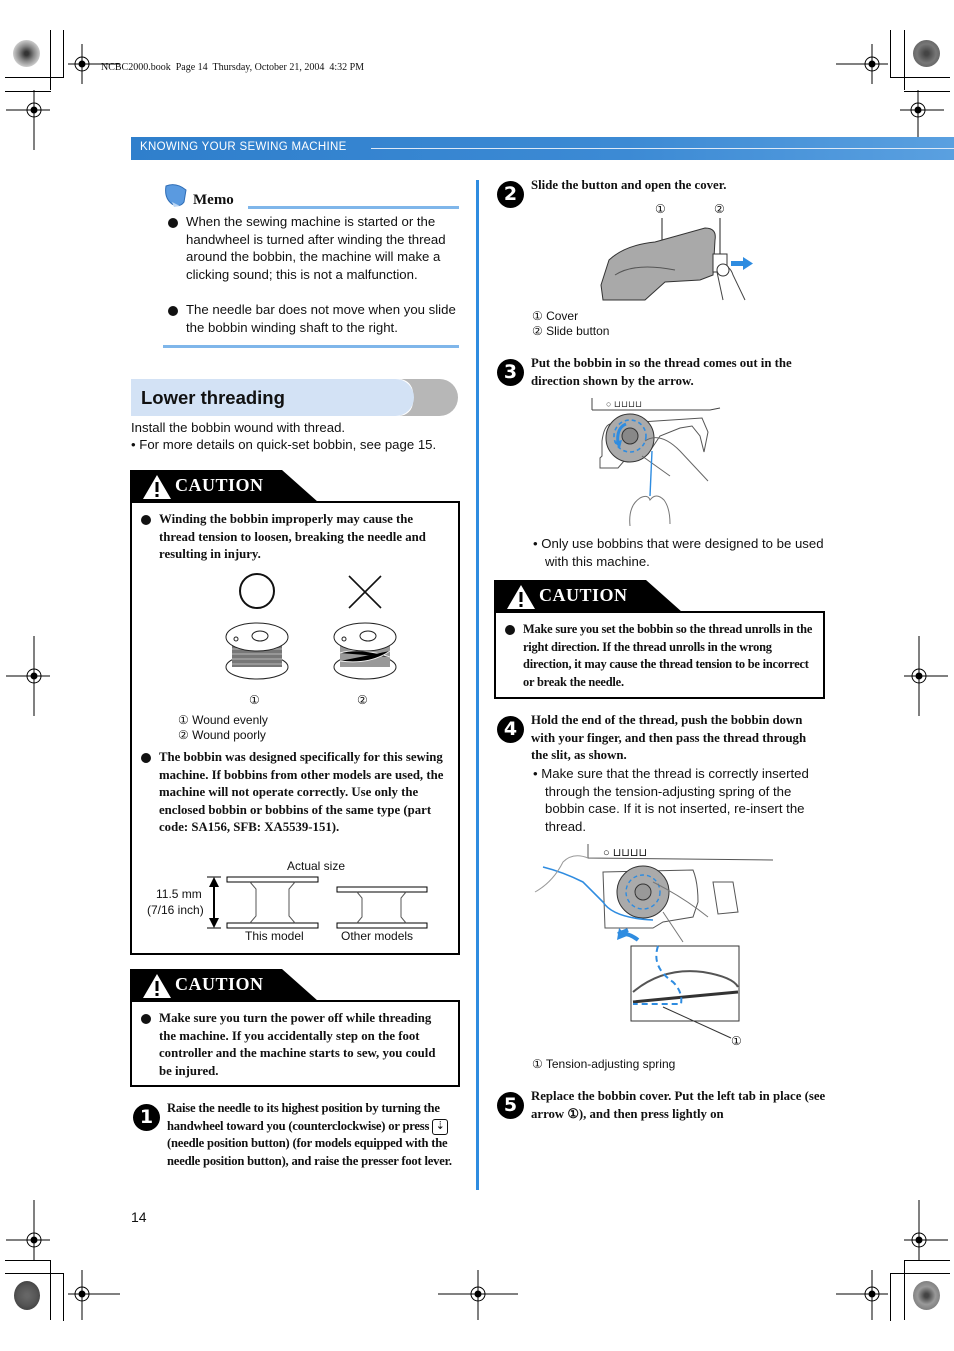  What do you see at coordinates (222, 735) in the screenshot?
I see `figure-legend-item: ② Wound poorly` at bounding box center [222, 735].